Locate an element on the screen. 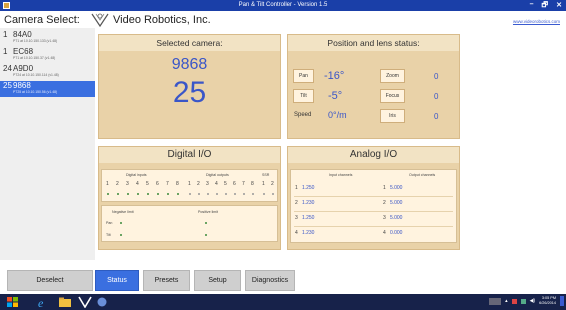 The width and height of the screenshot is (566, 310). camera-select-label: Camera Select: is located at coordinates (42, 20).